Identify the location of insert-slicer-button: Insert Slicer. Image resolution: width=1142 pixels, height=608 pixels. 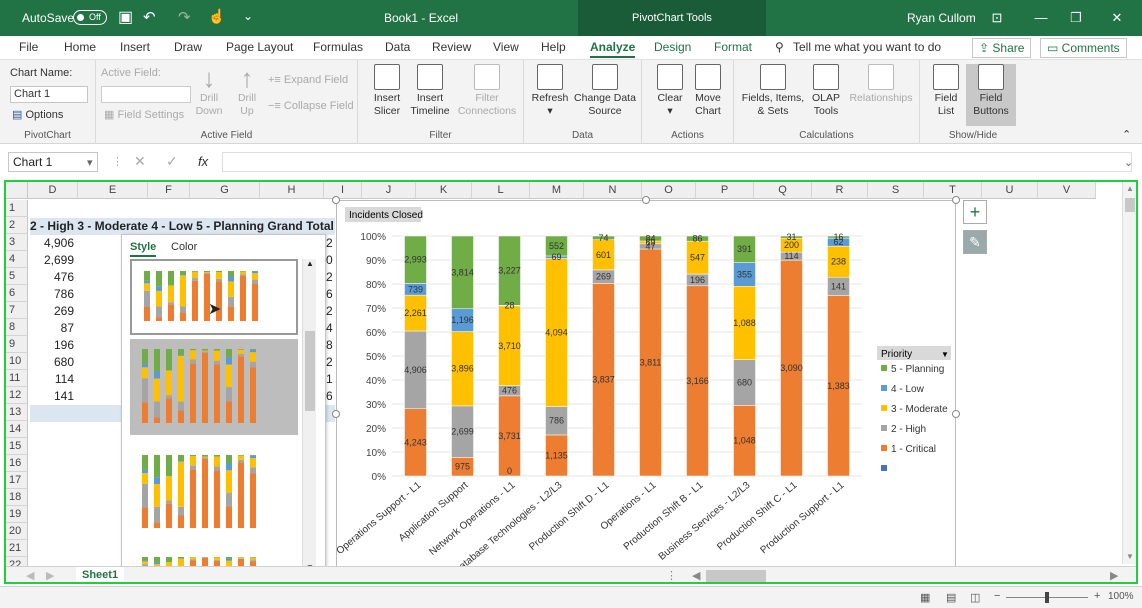
(387, 91).